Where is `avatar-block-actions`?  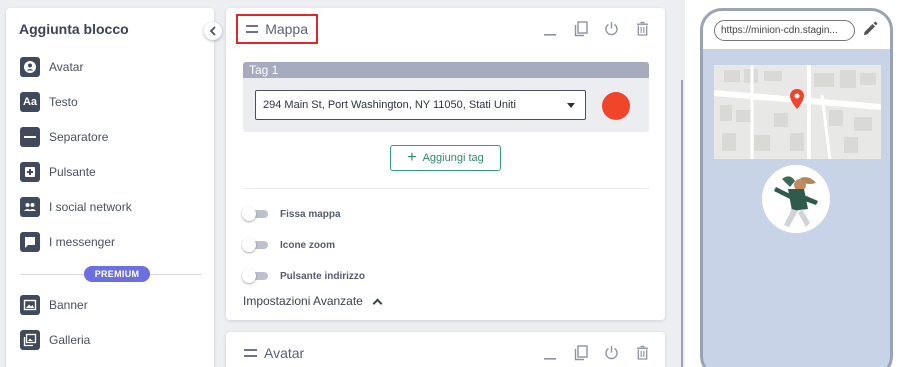
avatar-block-actions is located at coordinates (596, 352).